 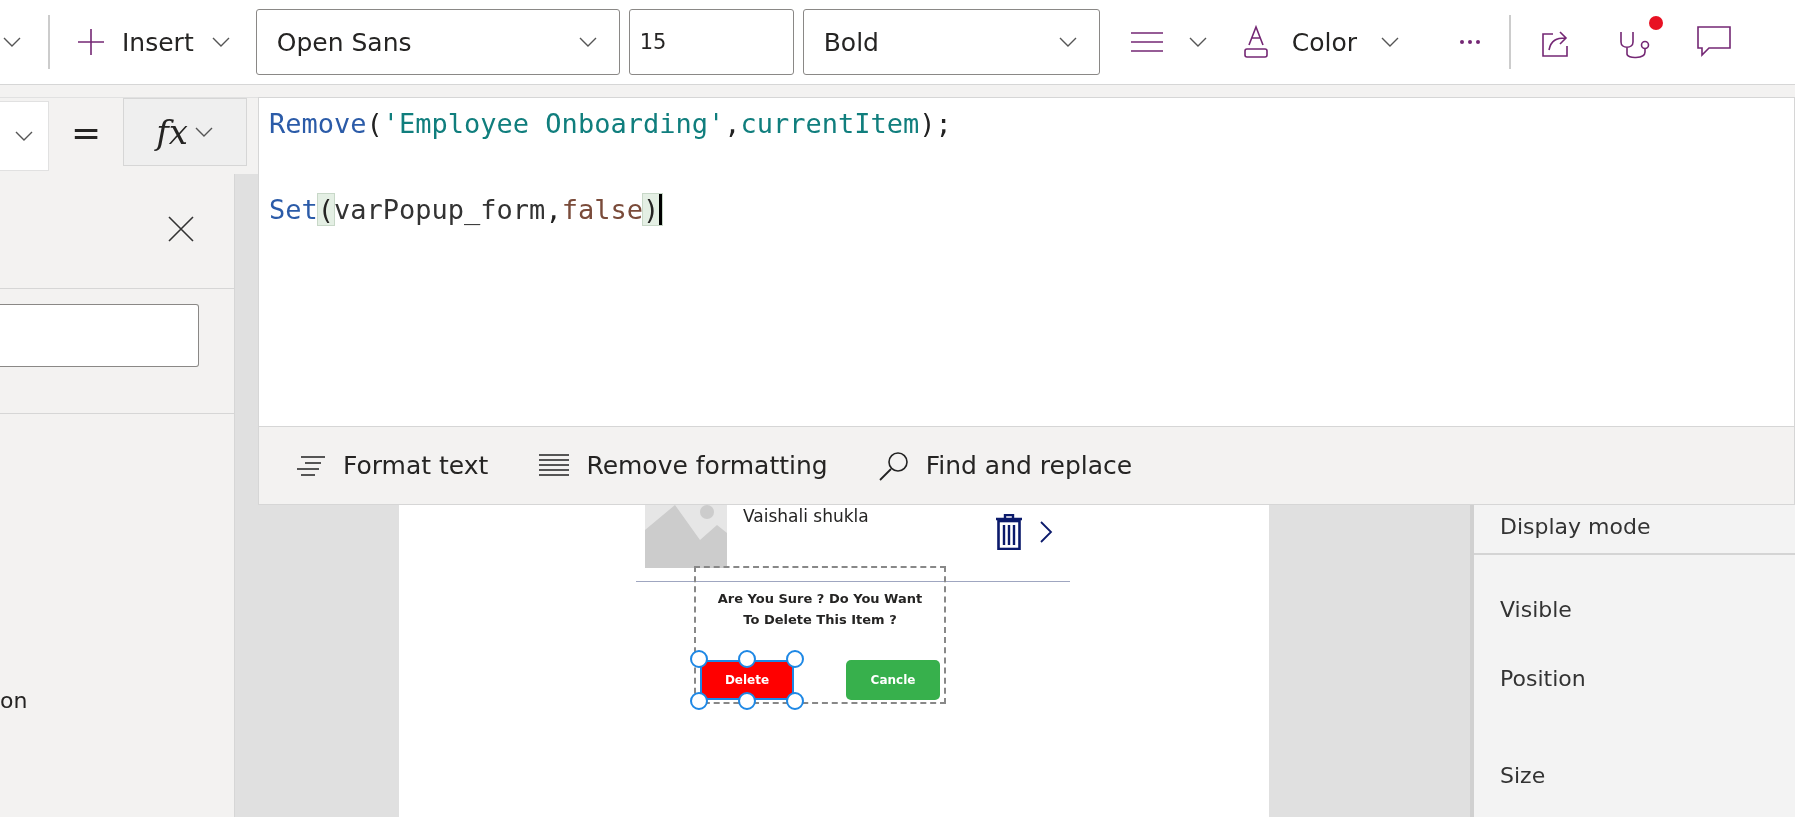 What do you see at coordinates (806, 516) in the screenshot?
I see `item-title: Vaishali shukla` at bounding box center [806, 516].